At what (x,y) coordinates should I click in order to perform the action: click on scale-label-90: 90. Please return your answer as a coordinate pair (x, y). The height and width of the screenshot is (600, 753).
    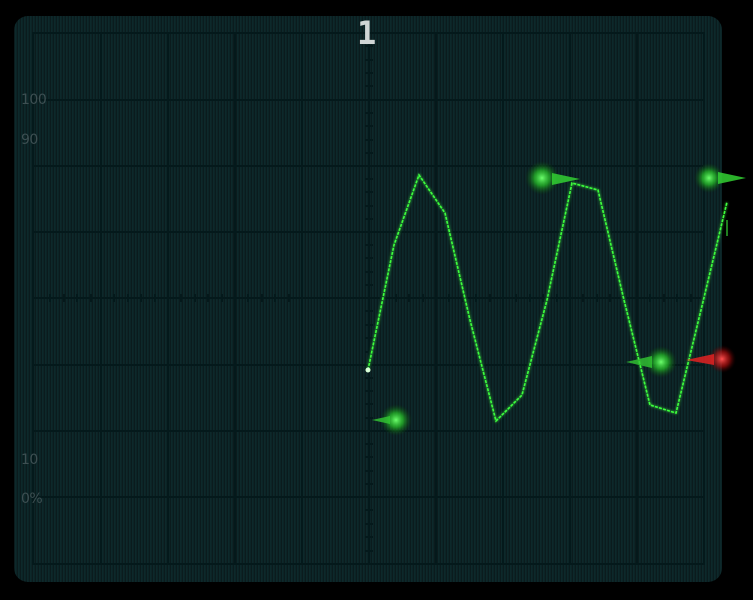
    Looking at the image, I should click on (29, 140).